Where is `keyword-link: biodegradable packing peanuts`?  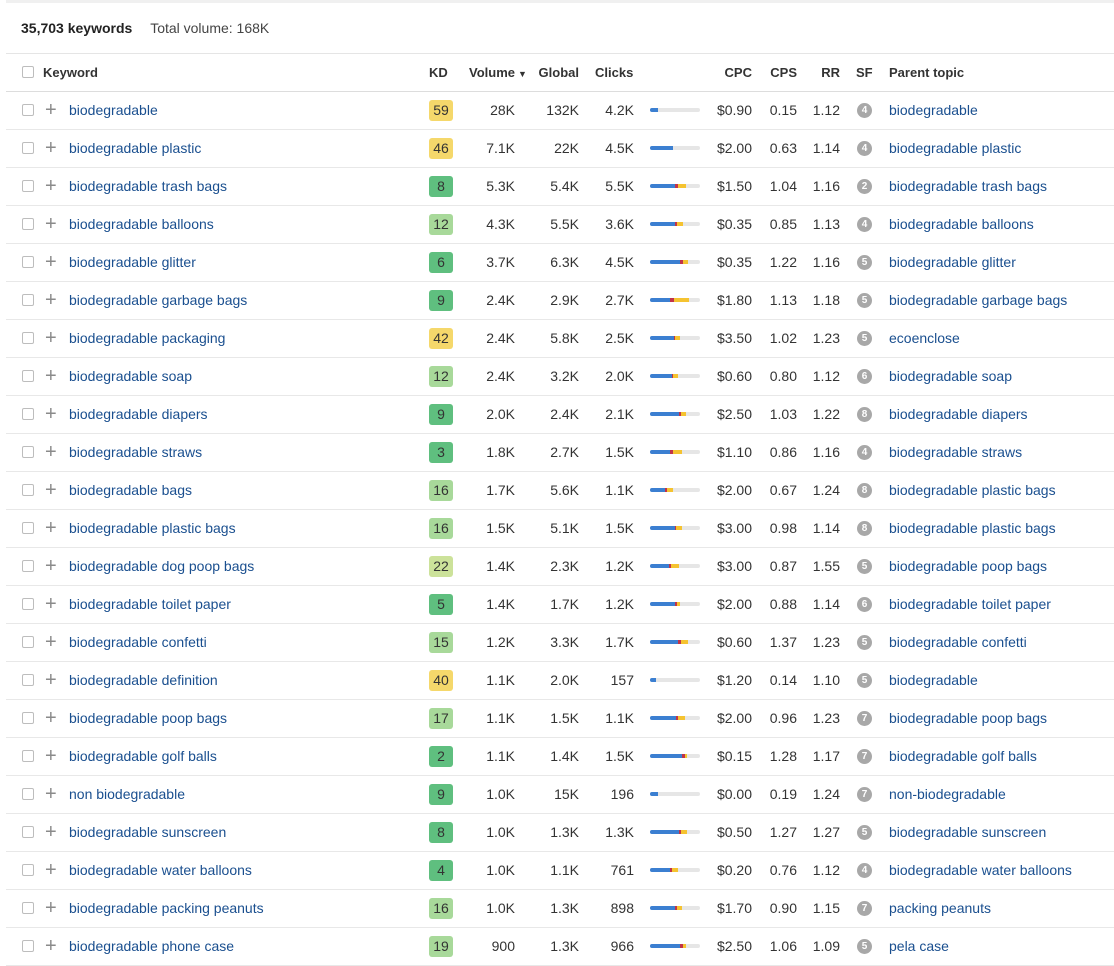
keyword-link: biodegradable packing peanuts is located at coordinates (166, 908).